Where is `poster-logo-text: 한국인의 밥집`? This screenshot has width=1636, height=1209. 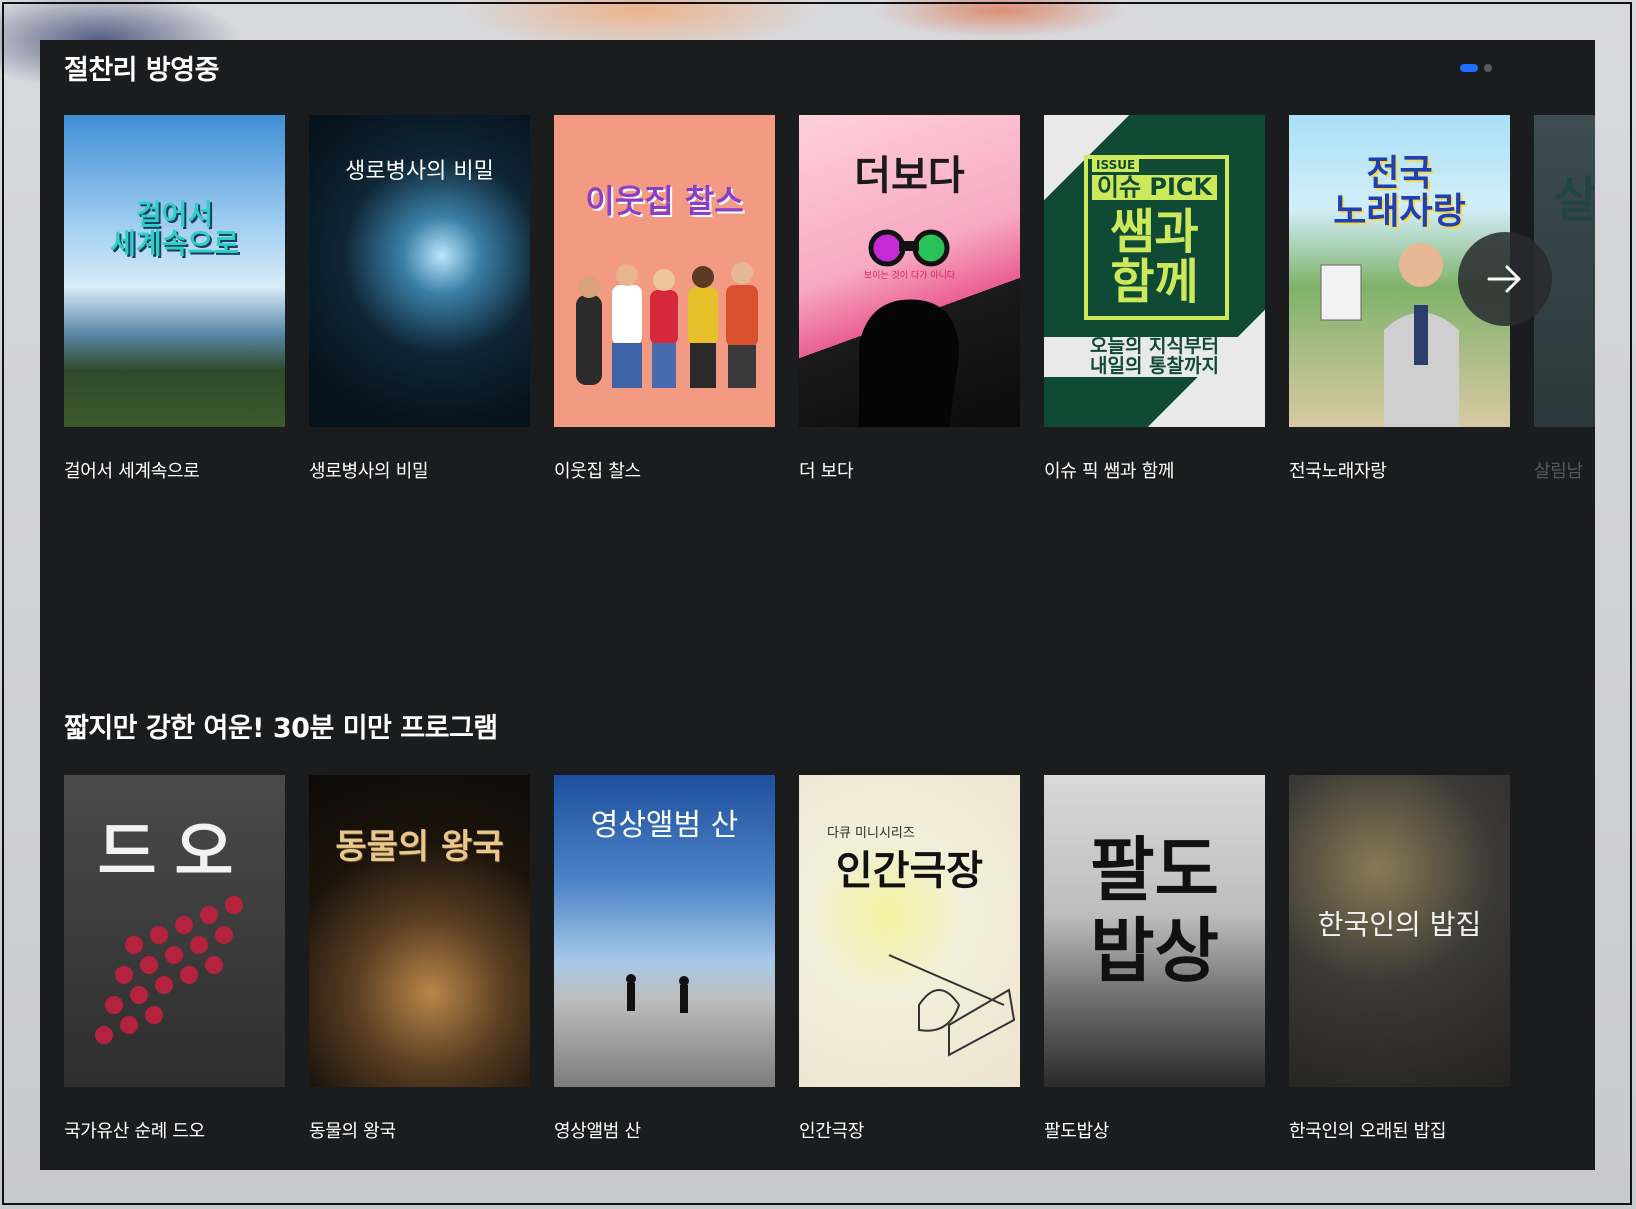
poster-logo-text: 한국인의 밥집 is located at coordinates (1399, 924).